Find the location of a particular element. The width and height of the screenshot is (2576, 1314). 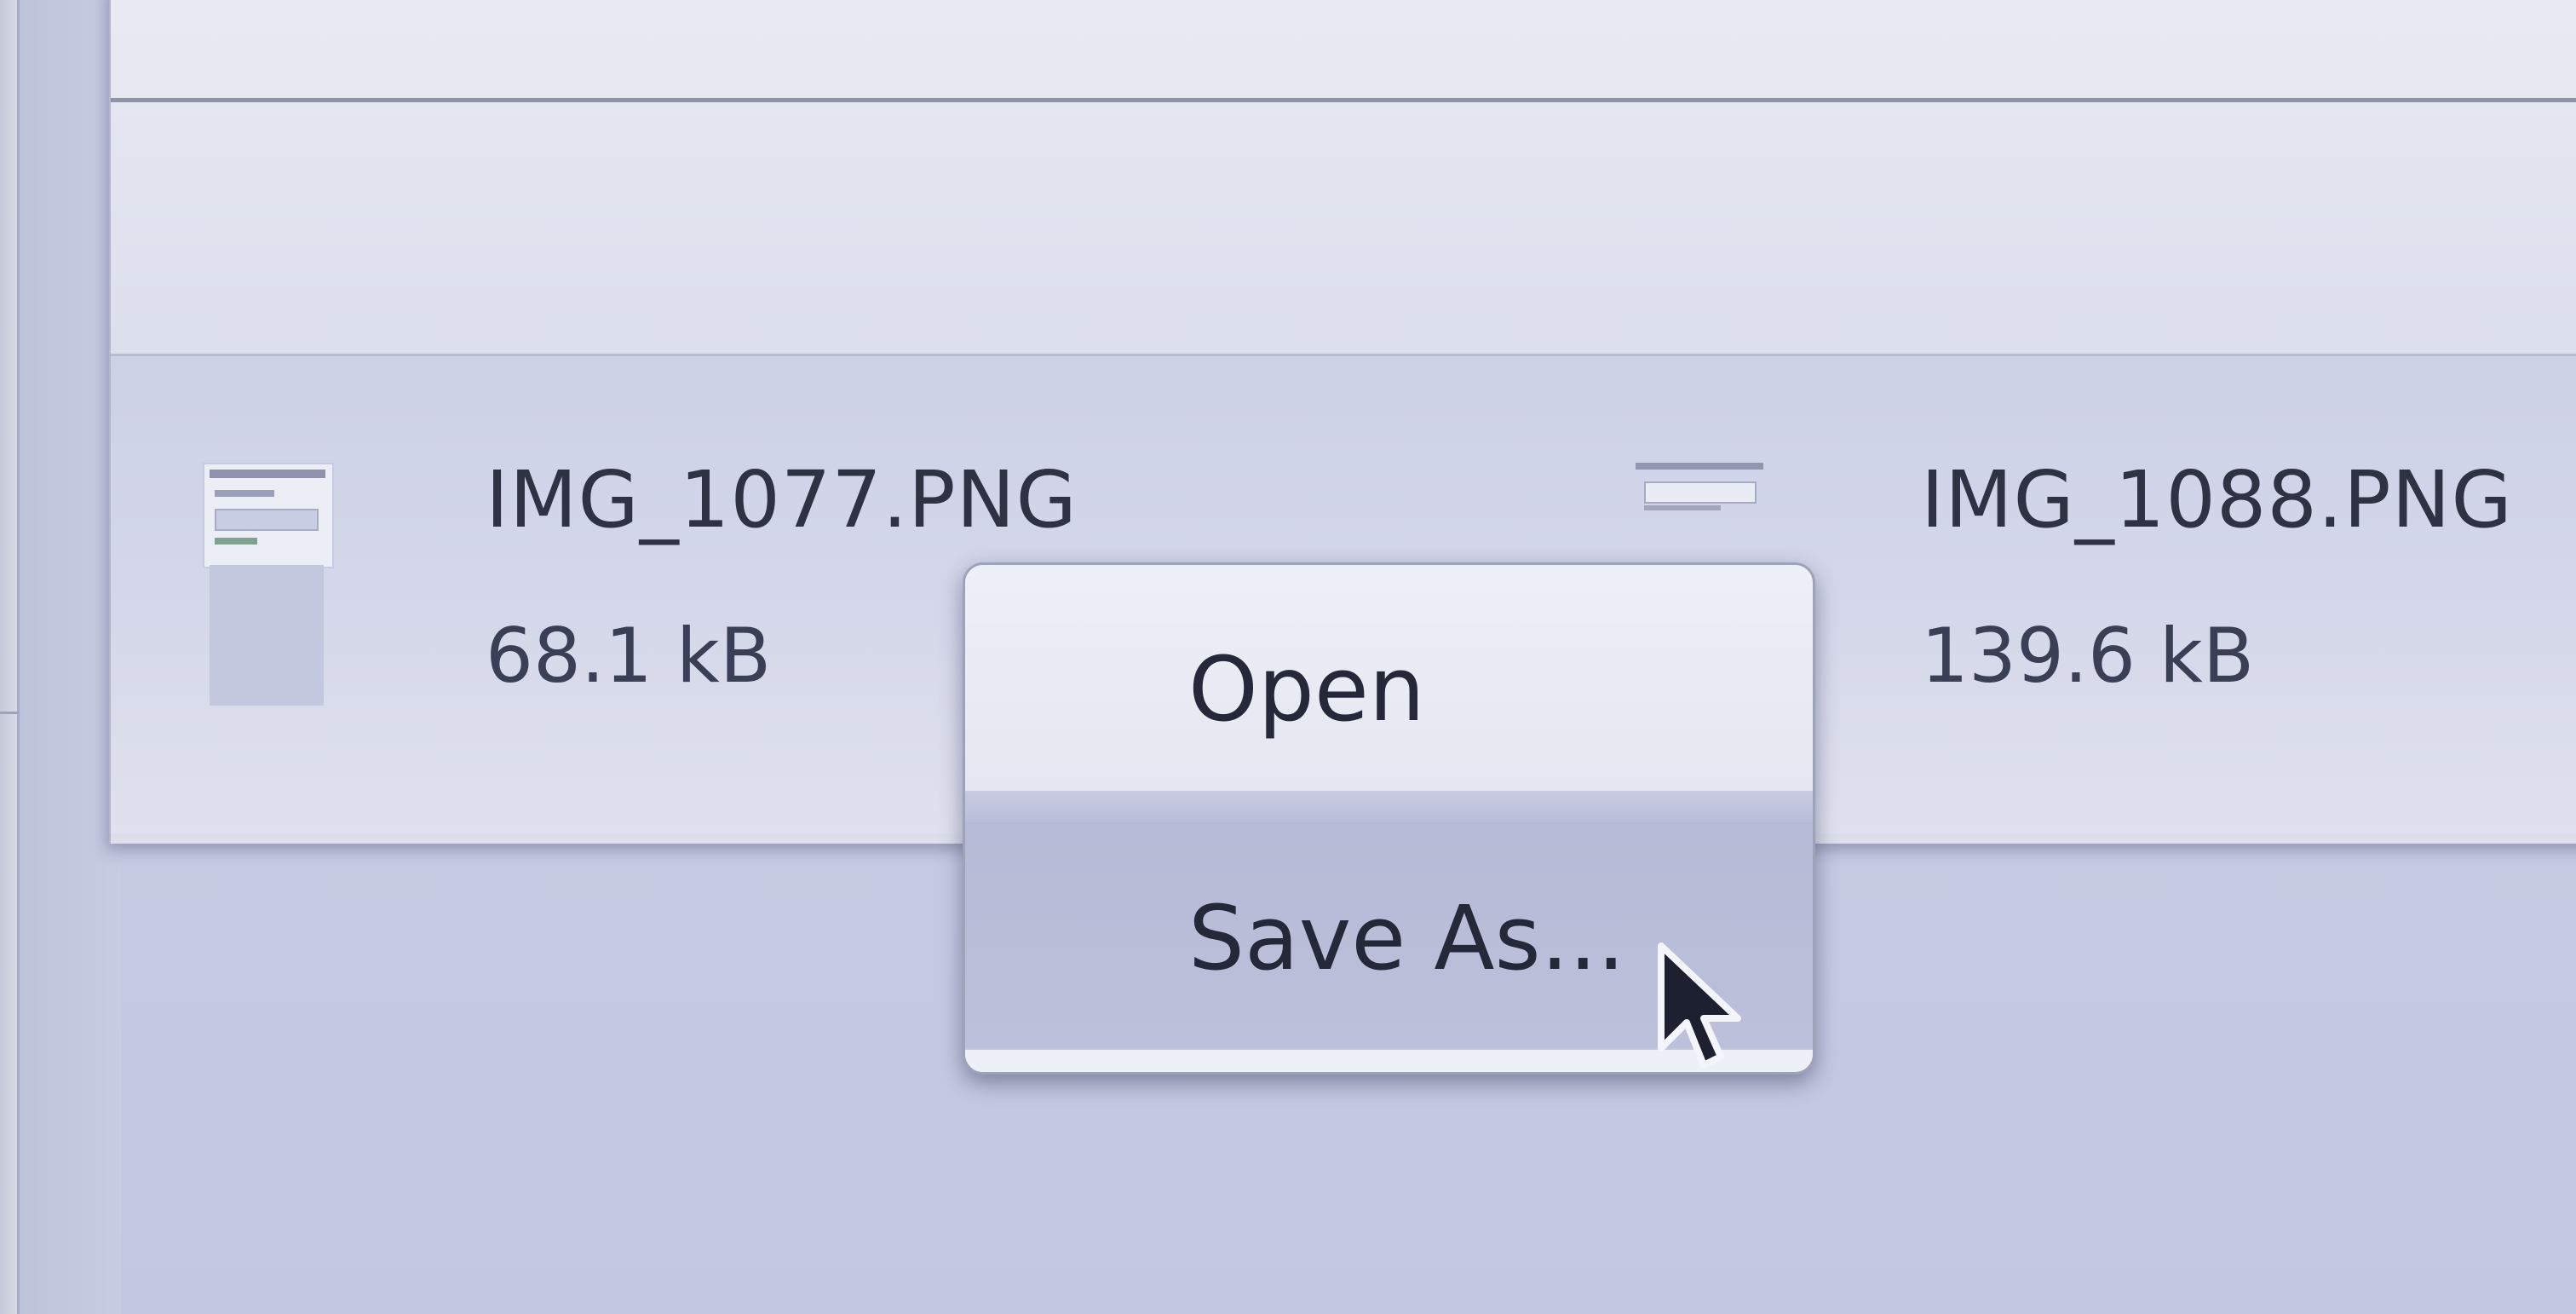

menu-separator is located at coordinates (1389, 806).